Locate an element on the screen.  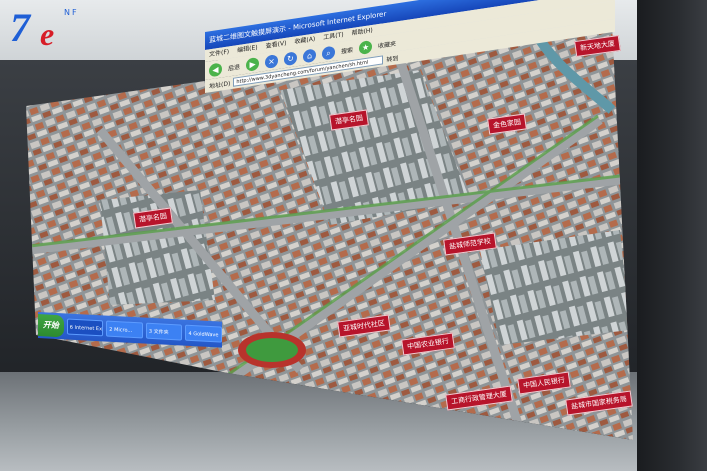
logo-accent: e is located at coordinates (47, 34).